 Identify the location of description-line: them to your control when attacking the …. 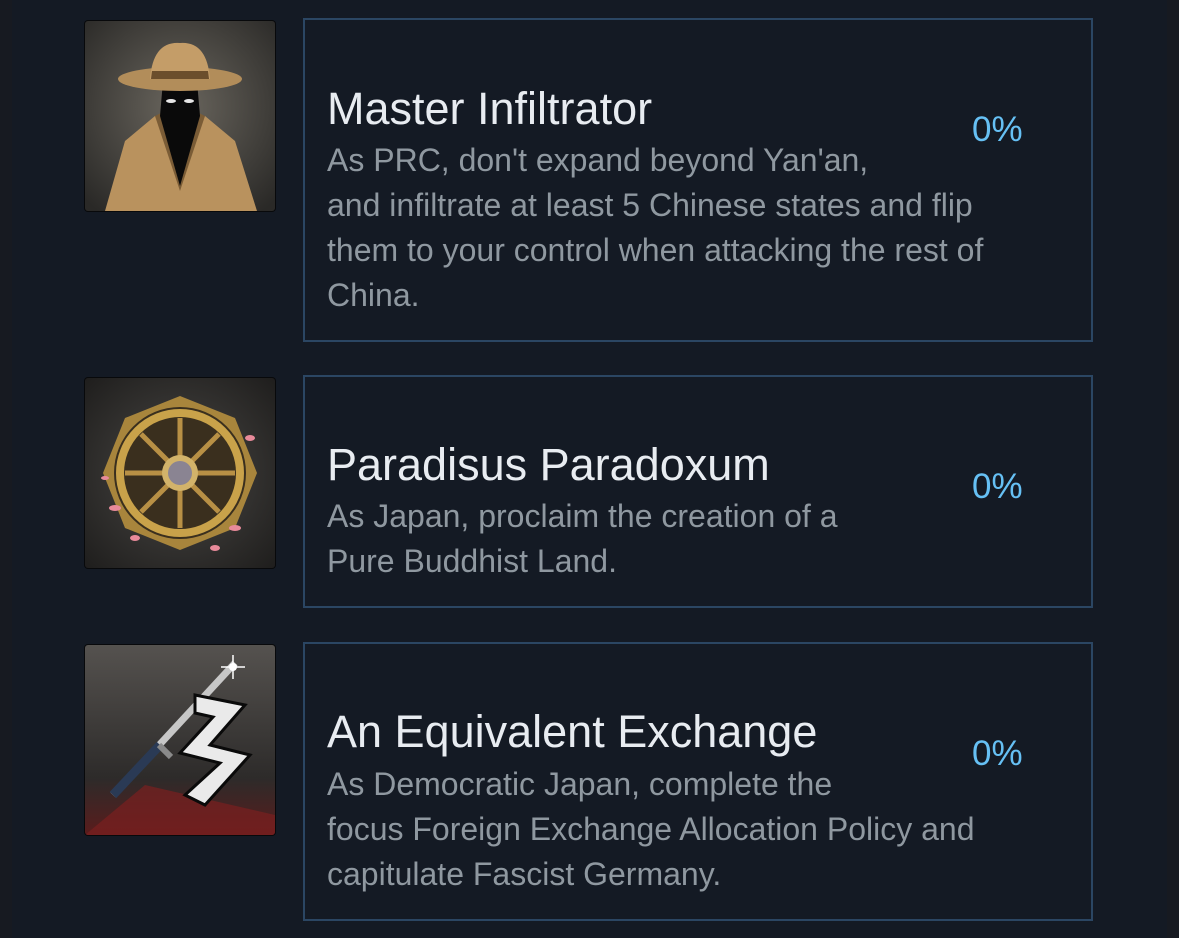
(655, 250).